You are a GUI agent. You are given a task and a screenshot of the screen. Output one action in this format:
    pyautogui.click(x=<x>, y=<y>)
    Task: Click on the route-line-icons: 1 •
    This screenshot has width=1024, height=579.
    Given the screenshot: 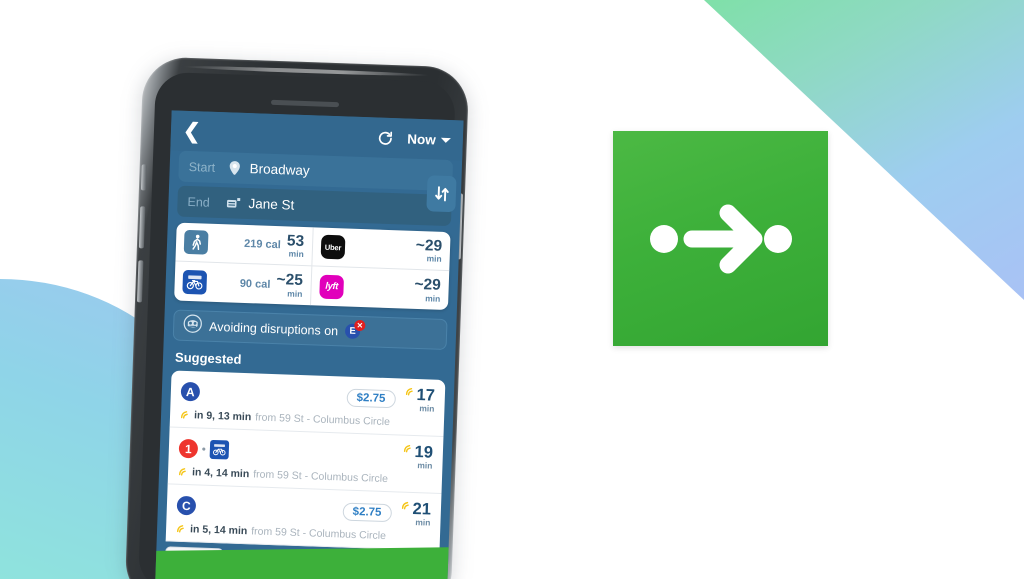 What is the action you would take?
    pyautogui.click(x=204, y=449)
    